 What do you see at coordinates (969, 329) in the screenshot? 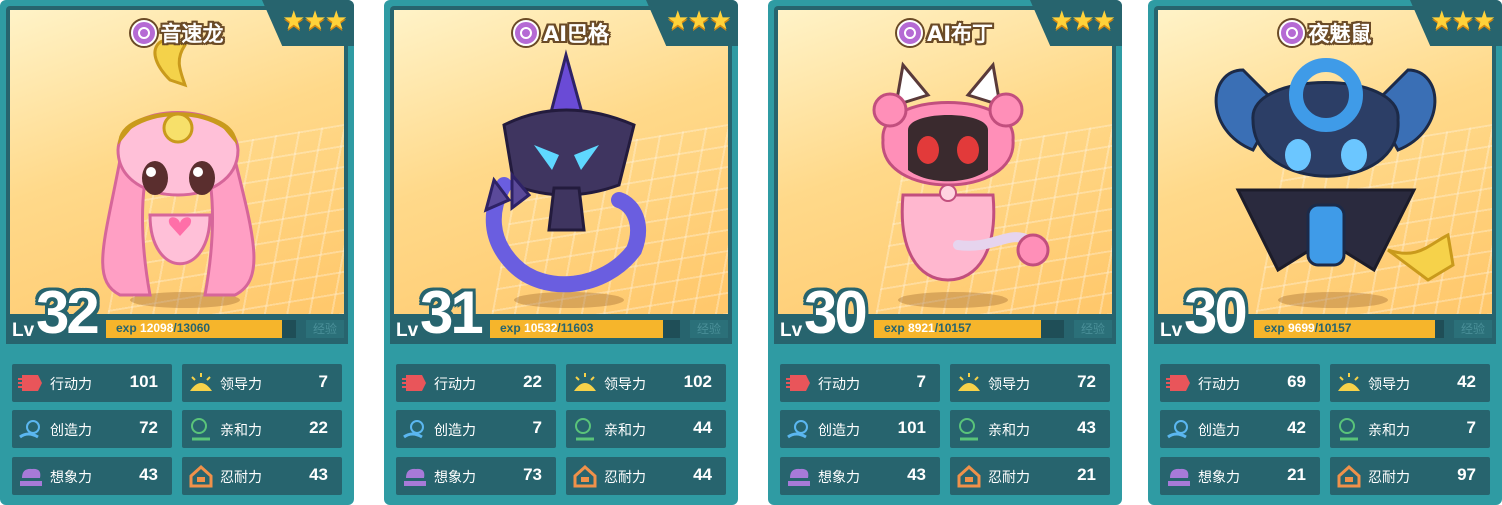
I see `exp-progress-bar: exp 8921/10157` at bounding box center [969, 329].